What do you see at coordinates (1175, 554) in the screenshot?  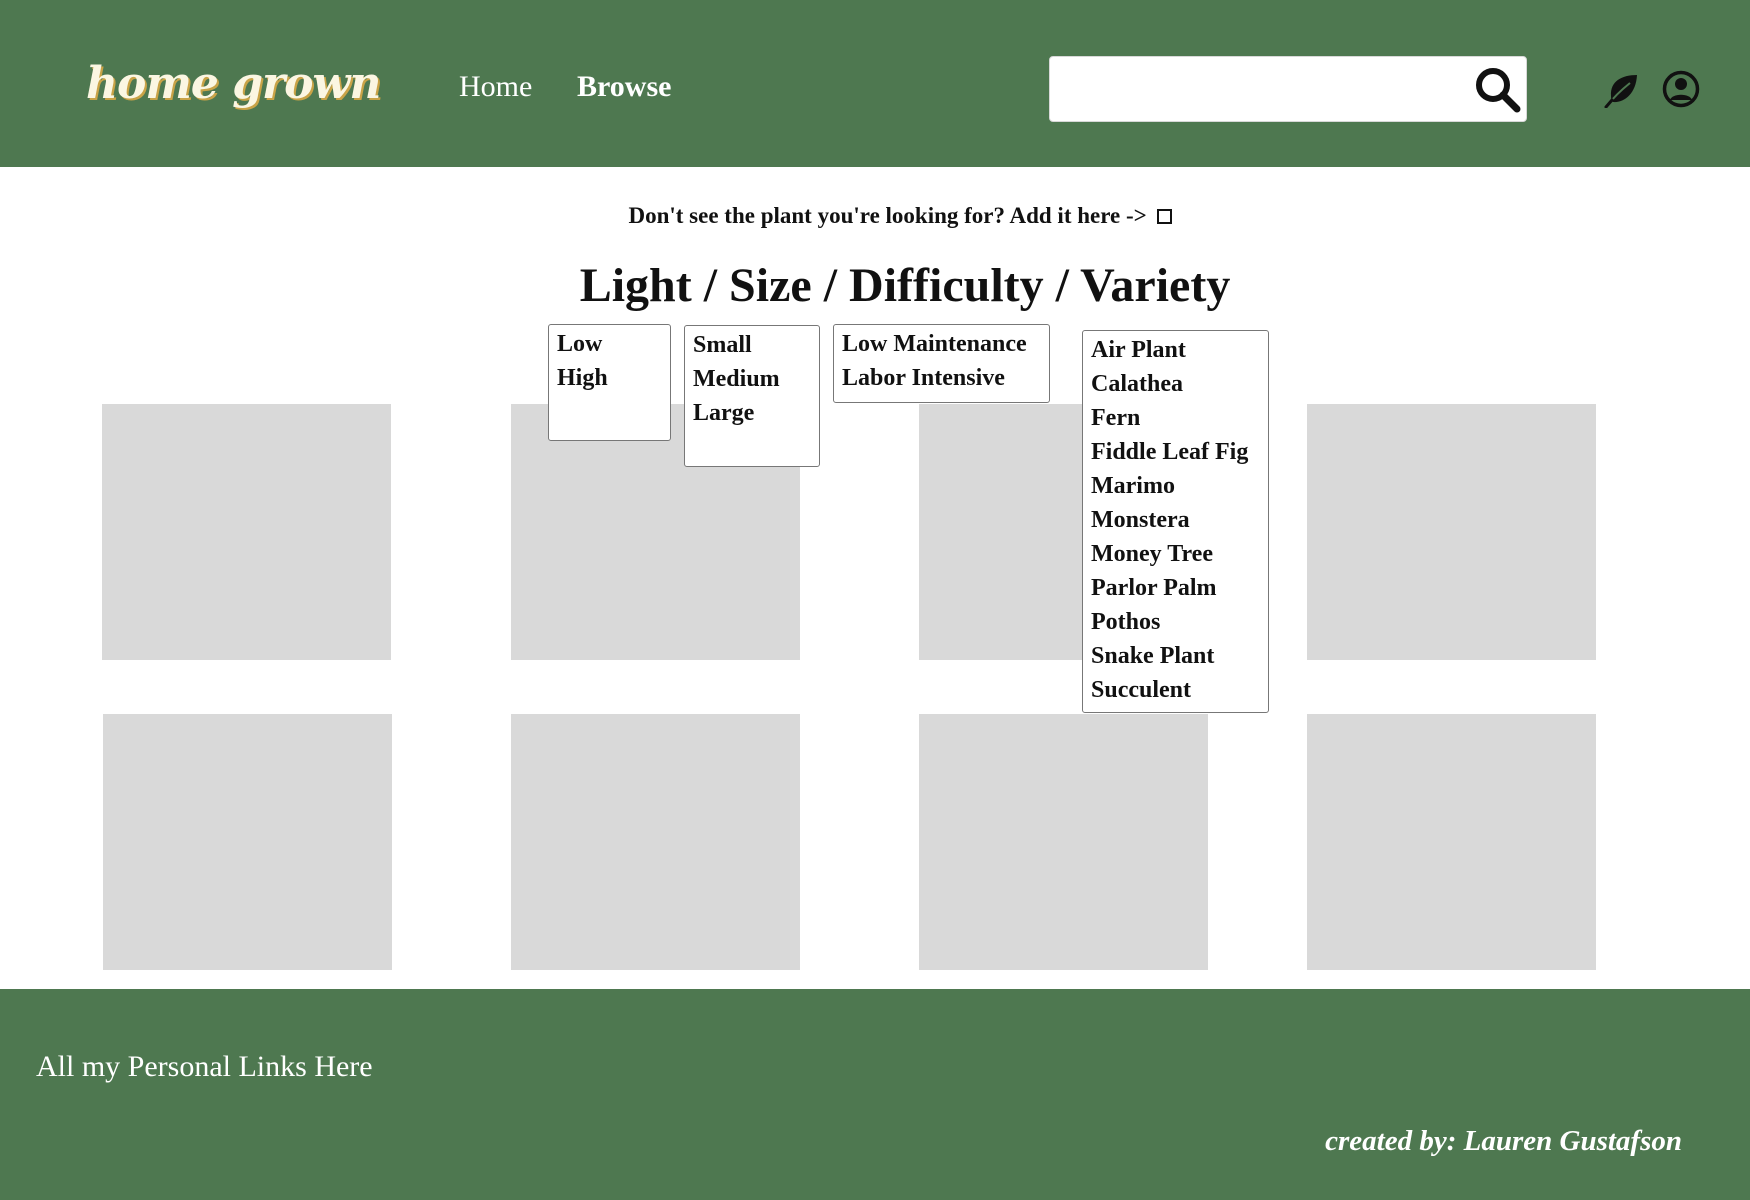 I see `variety-option: Money Tree` at bounding box center [1175, 554].